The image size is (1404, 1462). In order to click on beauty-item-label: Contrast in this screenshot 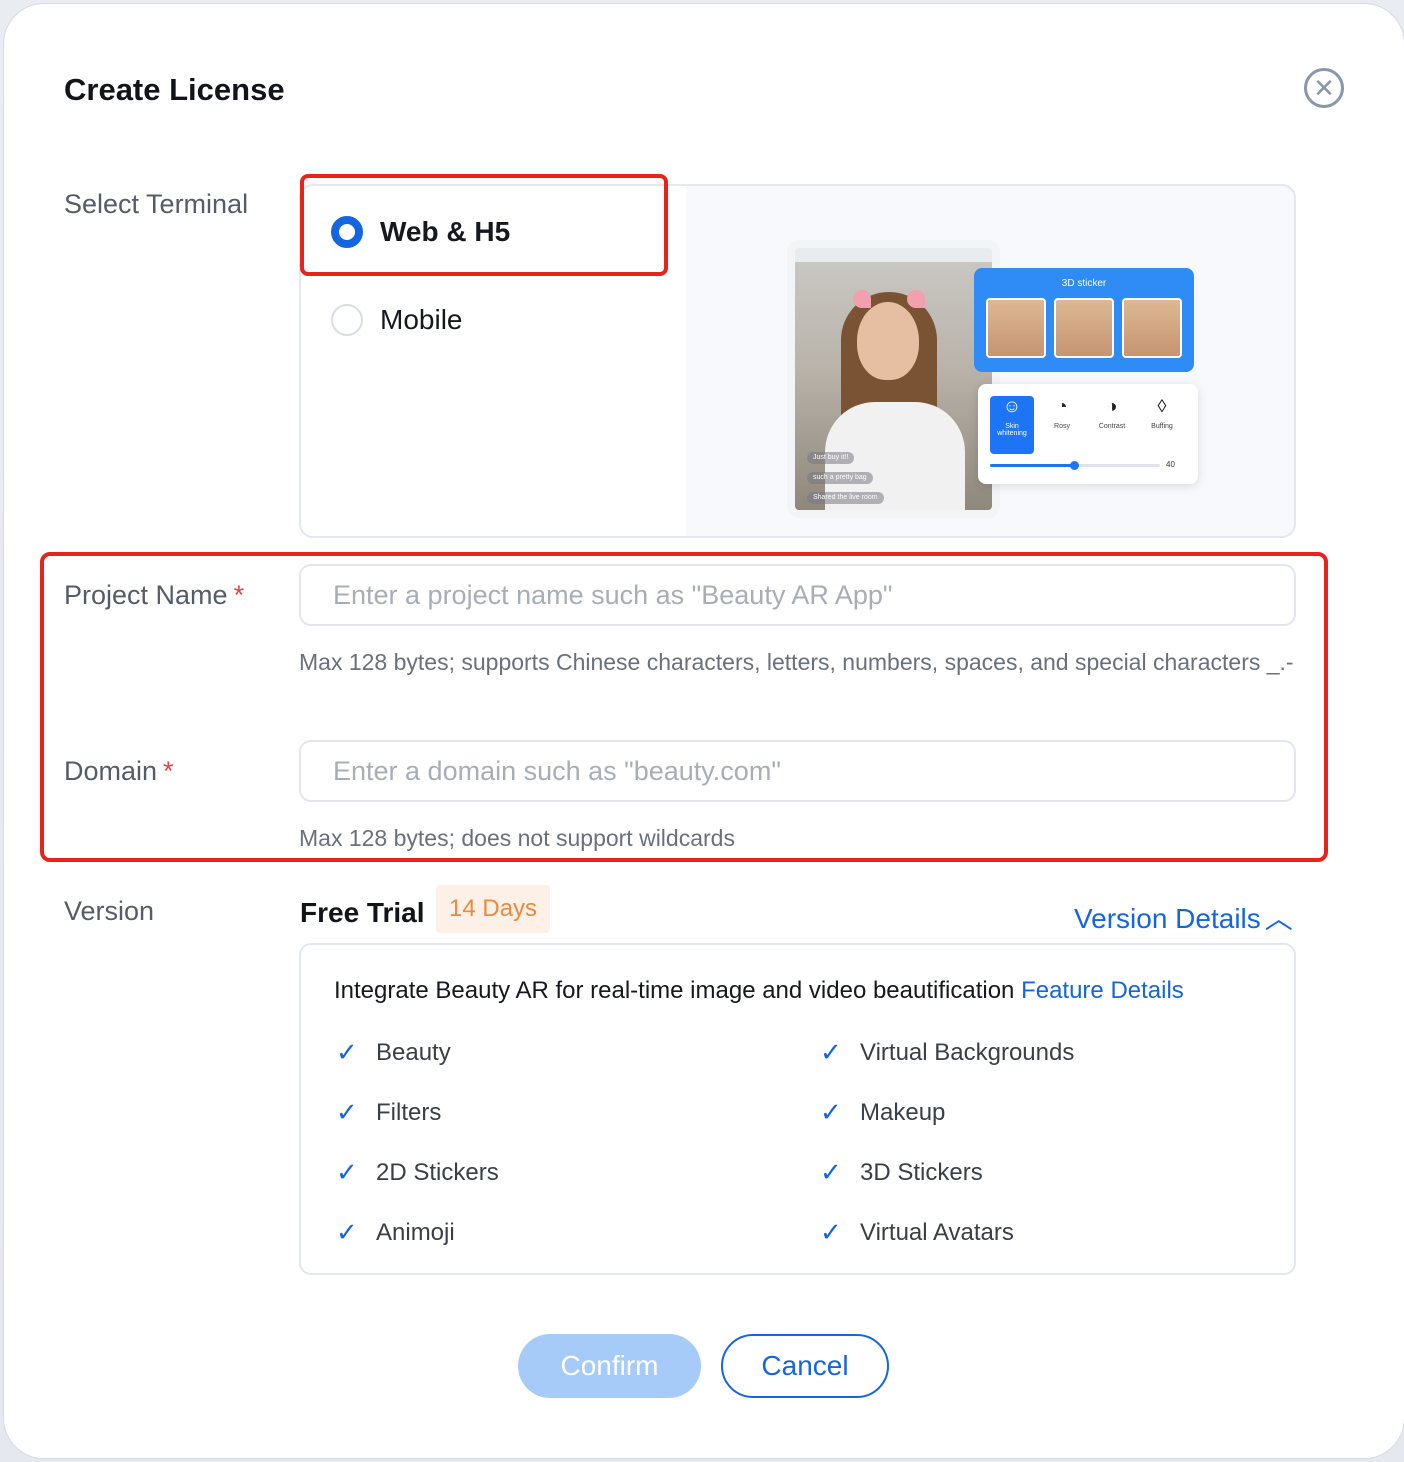, I will do `click(1112, 426)`.